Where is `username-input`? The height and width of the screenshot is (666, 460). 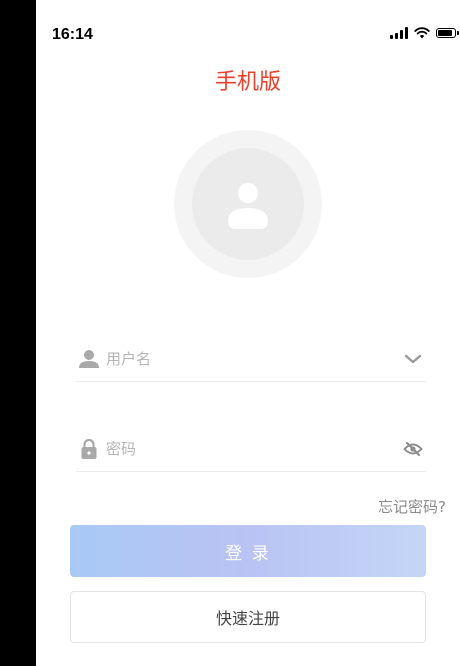
username-input is located at coordinates (253, 358).